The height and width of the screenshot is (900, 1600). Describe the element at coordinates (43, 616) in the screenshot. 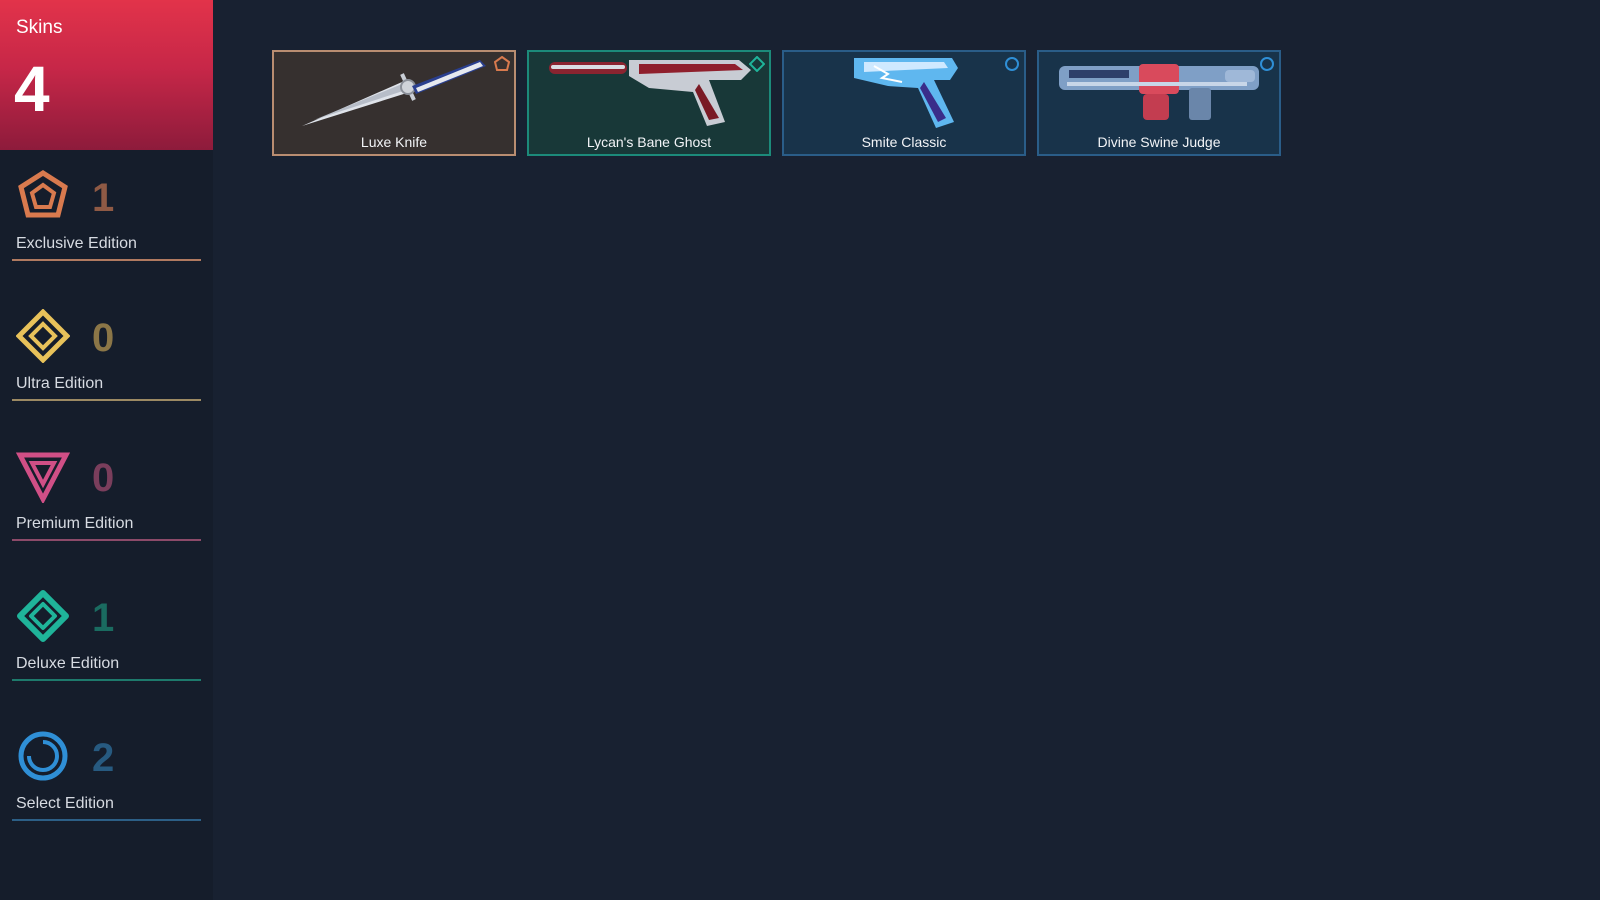

I see `deluxe-edition-icon` at that location.